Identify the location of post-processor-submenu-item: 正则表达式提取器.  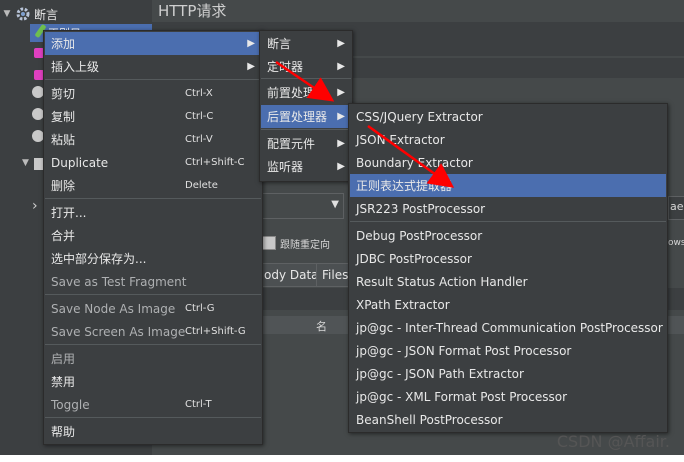
(508, 185).